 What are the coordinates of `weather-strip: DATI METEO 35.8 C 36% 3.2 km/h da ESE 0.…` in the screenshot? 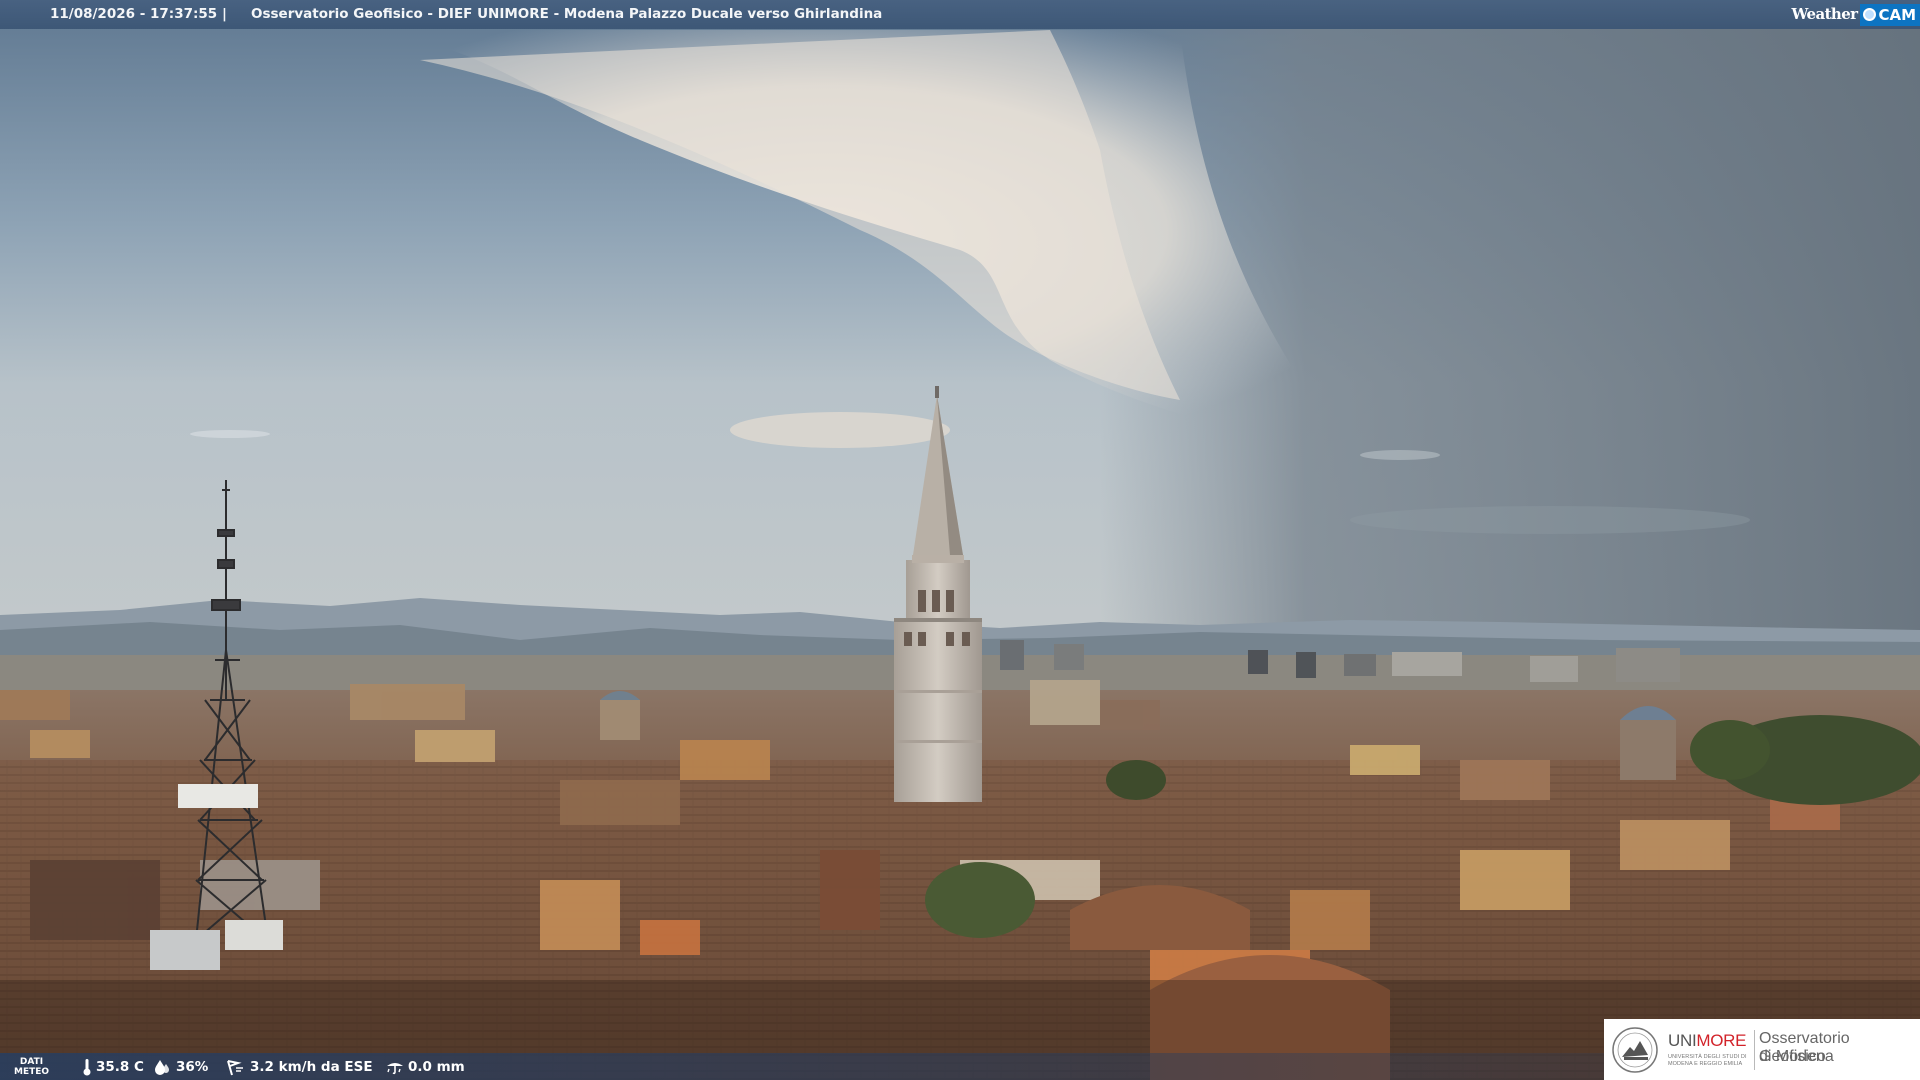 It's located at (802, 1066).